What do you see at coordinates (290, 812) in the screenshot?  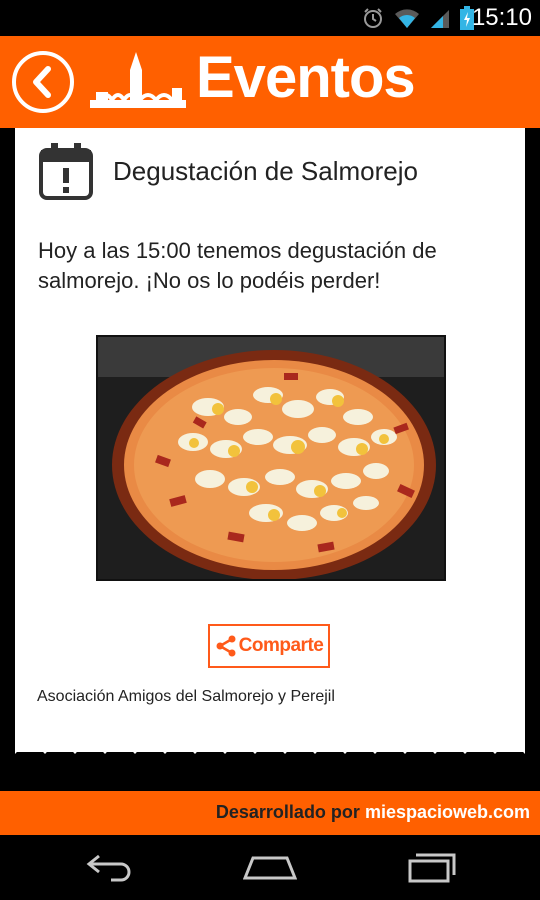 I see `footer-prefix: Desarrollado por` at bounding box center [290, 812].